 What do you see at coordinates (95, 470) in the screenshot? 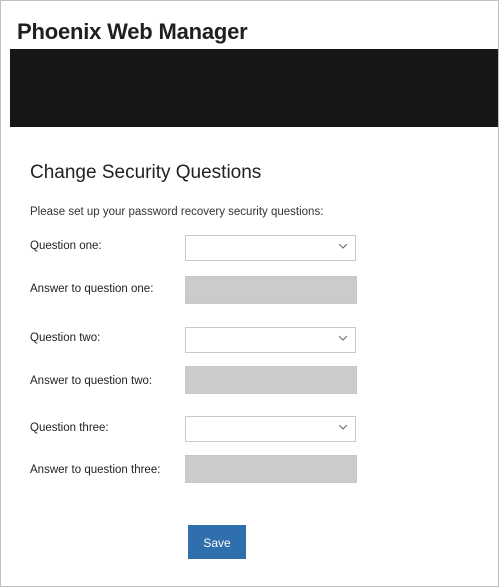
I see `answer-three-label: Answer to question three:` at bounding box center [95, 470].